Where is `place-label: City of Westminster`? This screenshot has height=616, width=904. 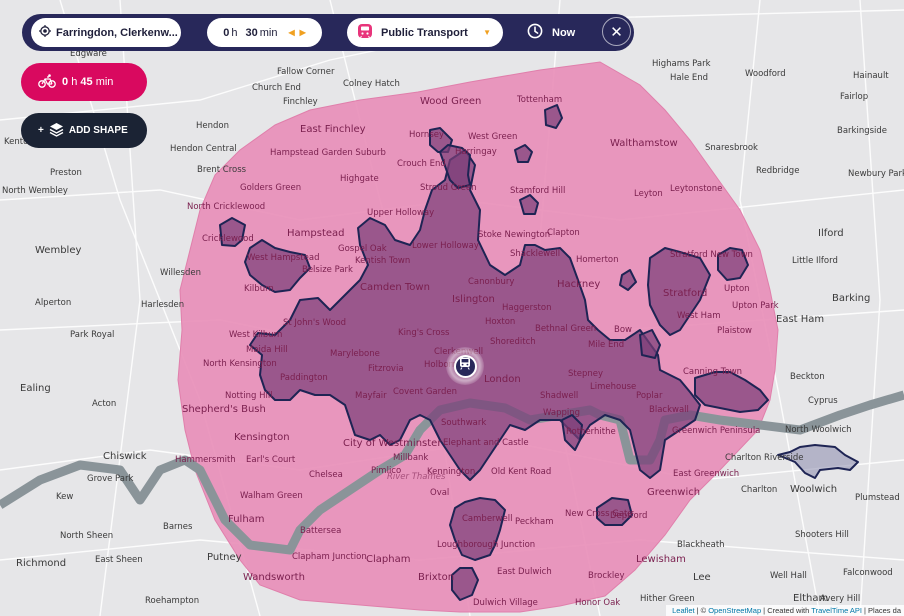
place-label: City of Westminster is located at coordinates (392, 443).